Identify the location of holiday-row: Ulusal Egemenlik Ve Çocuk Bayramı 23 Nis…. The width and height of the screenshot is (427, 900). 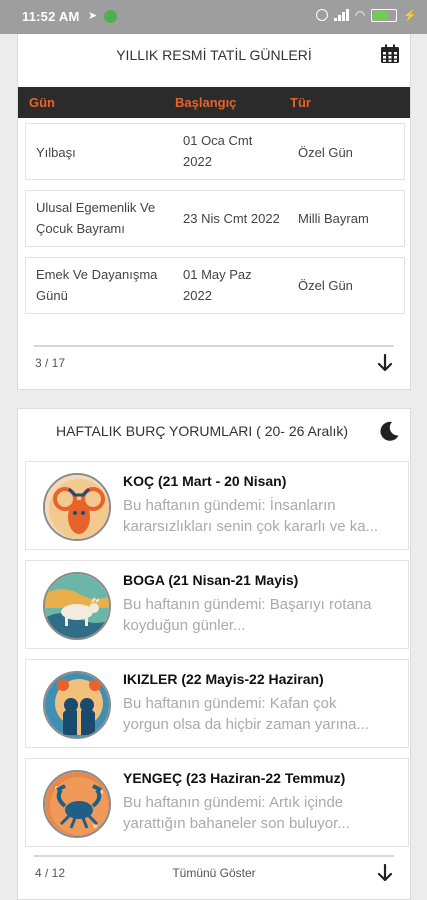
(215, 218).